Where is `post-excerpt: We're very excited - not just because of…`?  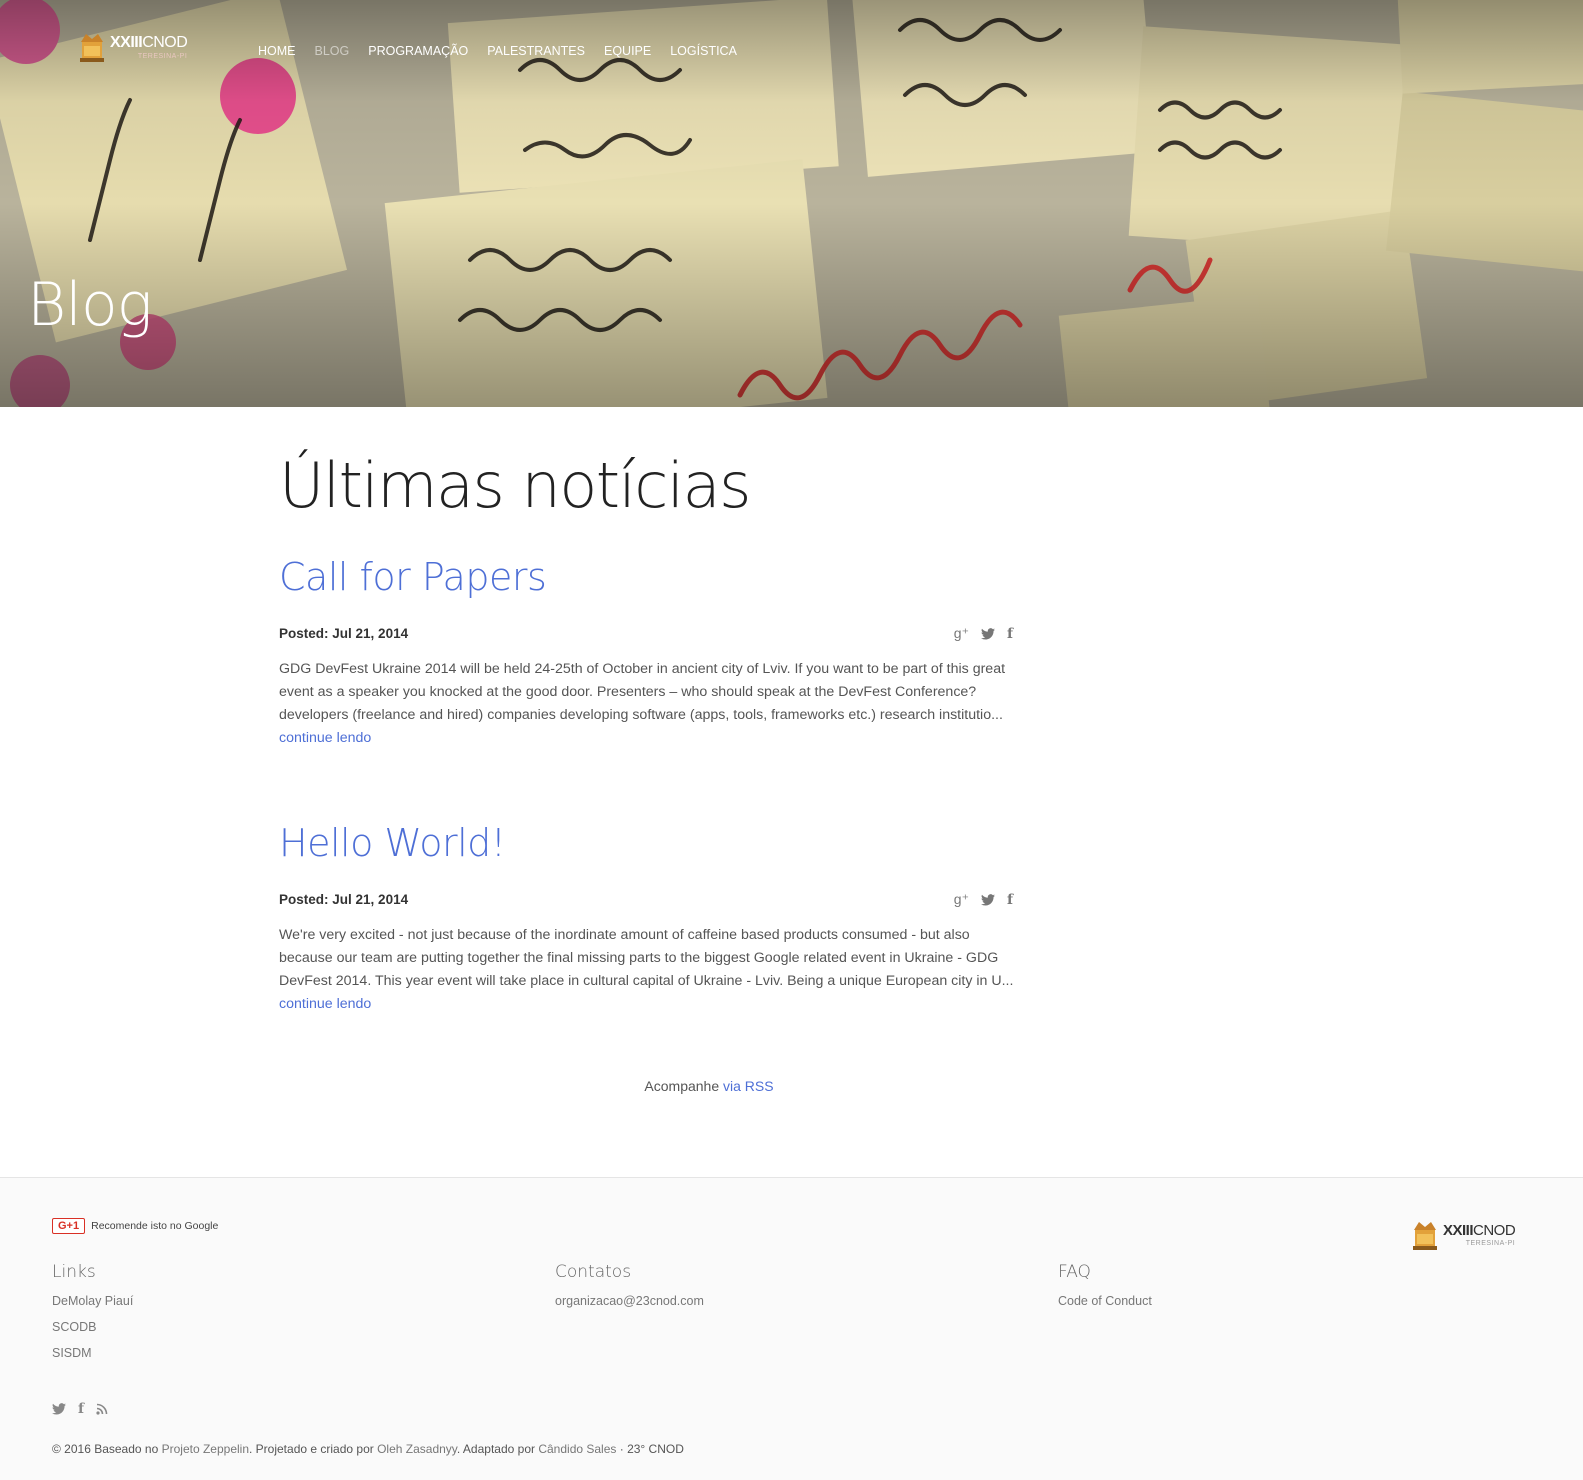 post-excerpt: We're very excited - not just because of… is located at coordinates (653, 970).